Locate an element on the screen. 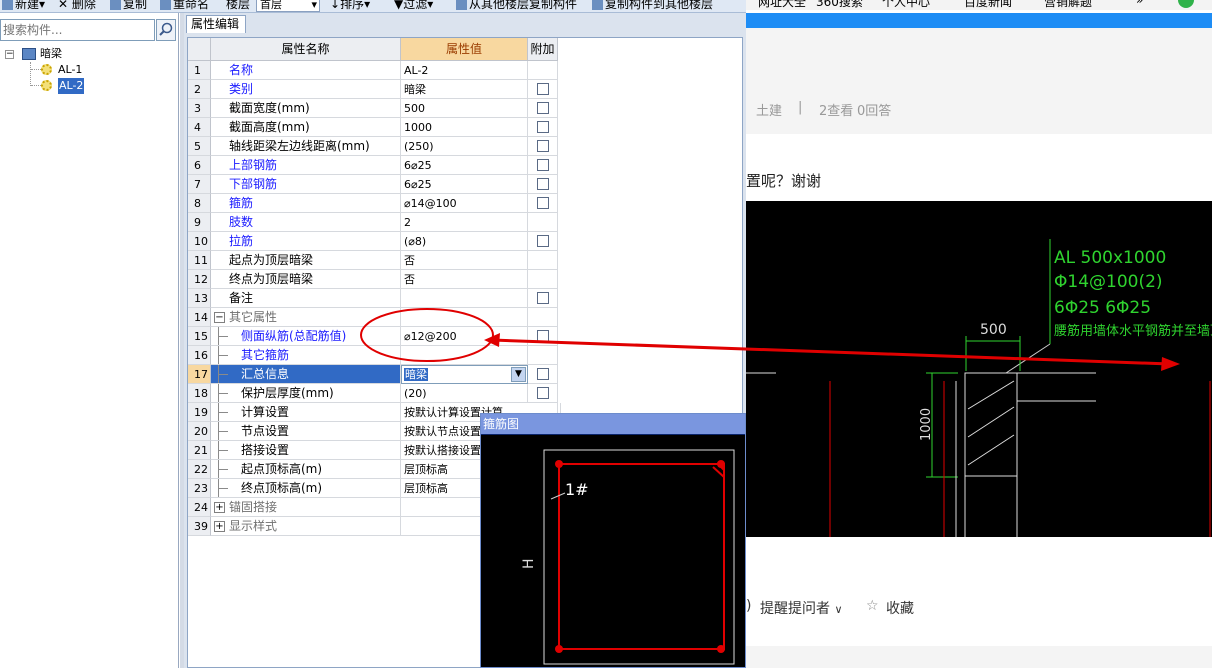  property-value: (20) is located at coordinates (464, 393).